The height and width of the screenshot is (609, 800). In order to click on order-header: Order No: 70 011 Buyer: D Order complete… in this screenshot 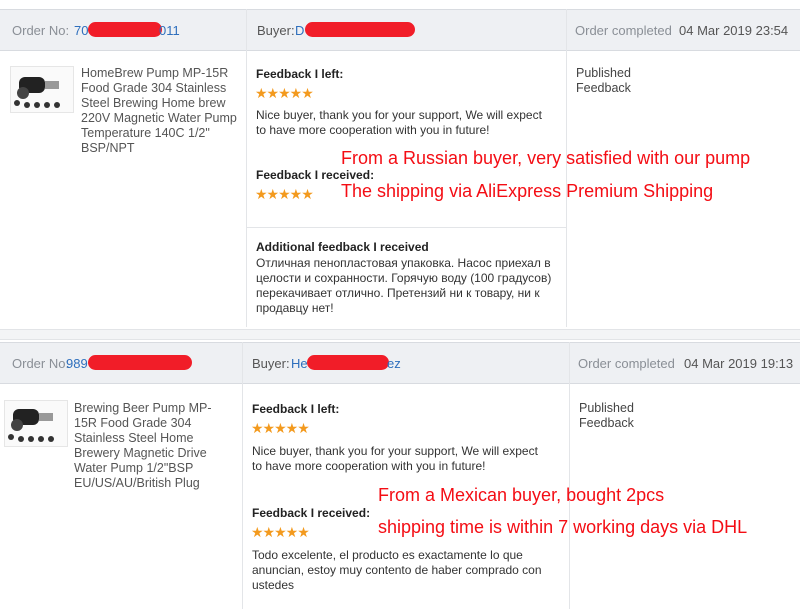, I will do `click(400, 30)`.